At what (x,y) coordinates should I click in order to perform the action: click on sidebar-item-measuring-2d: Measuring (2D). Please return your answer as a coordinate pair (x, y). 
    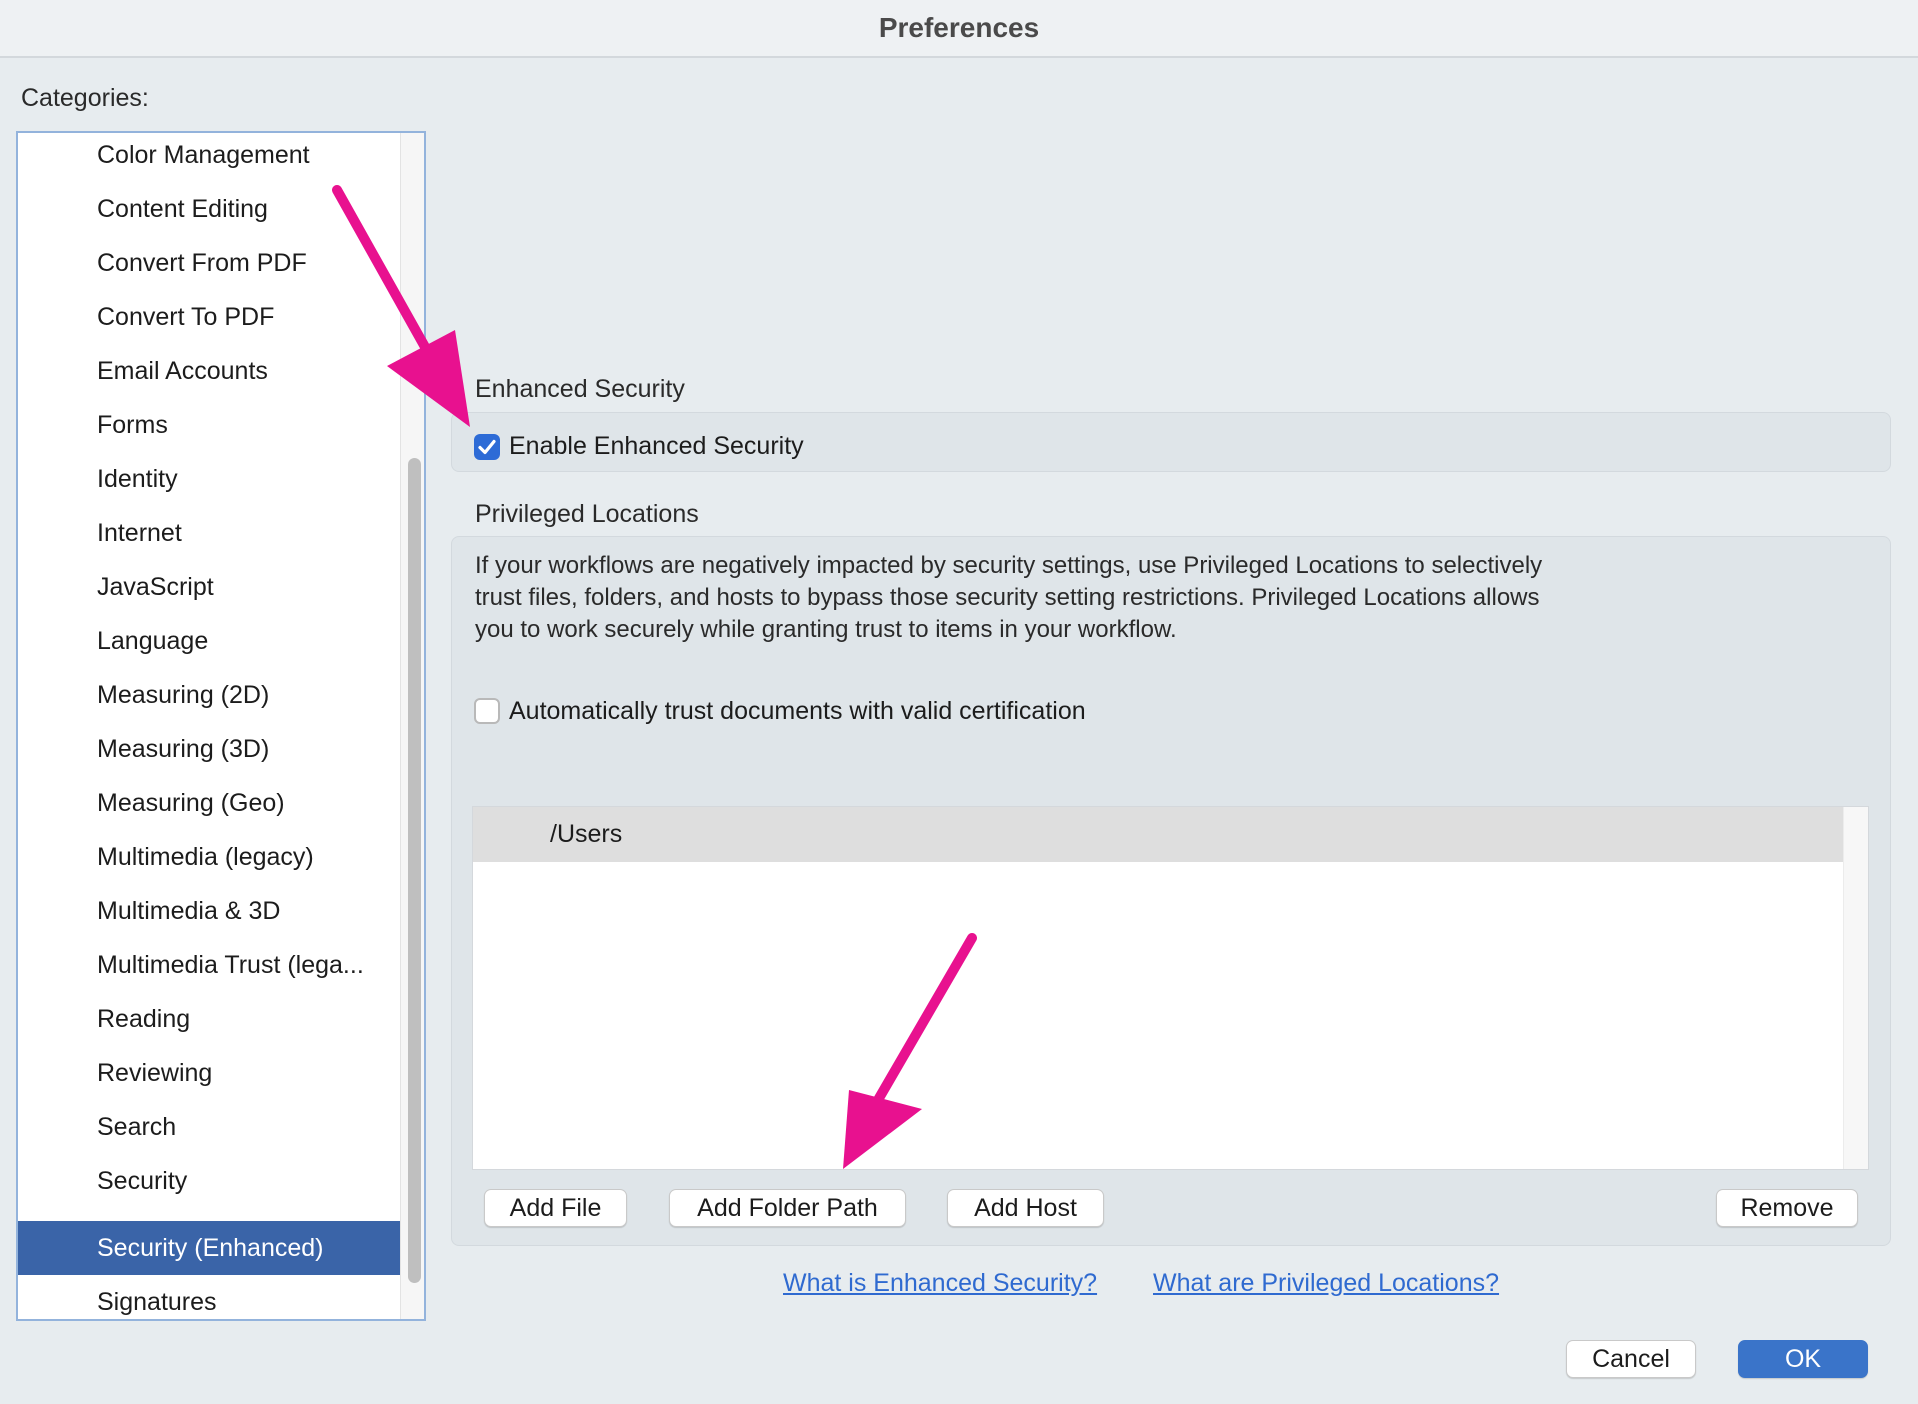
    Looking at the image, I should click on (209, 695).